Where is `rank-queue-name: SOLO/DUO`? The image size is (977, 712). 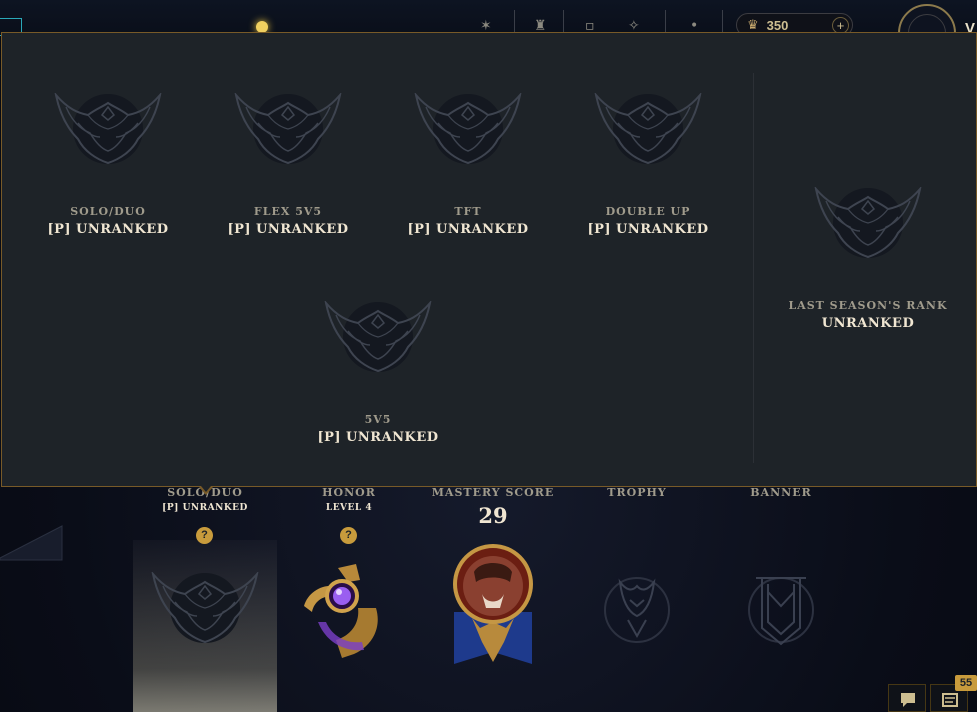 rank-queue-name: SOLO/DUO is located at coordinates (108, 211).